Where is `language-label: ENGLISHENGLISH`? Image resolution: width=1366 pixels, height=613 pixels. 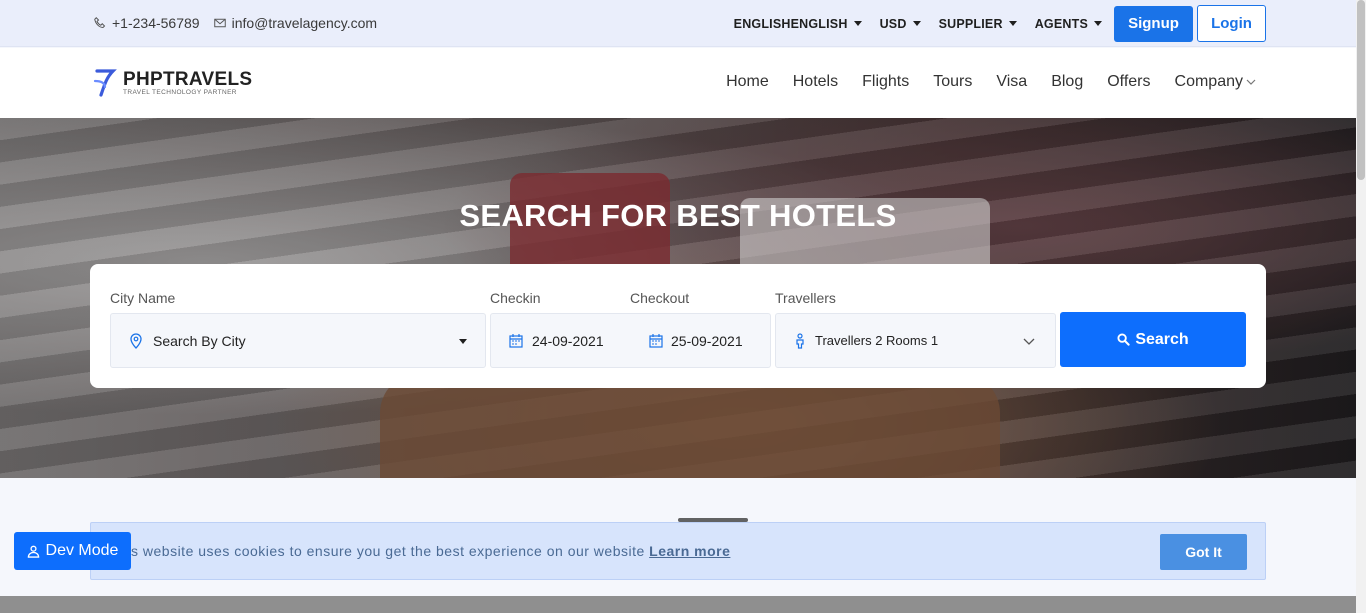
language-label: ENGLISHENGLISH is located at coordinates (790, 23).